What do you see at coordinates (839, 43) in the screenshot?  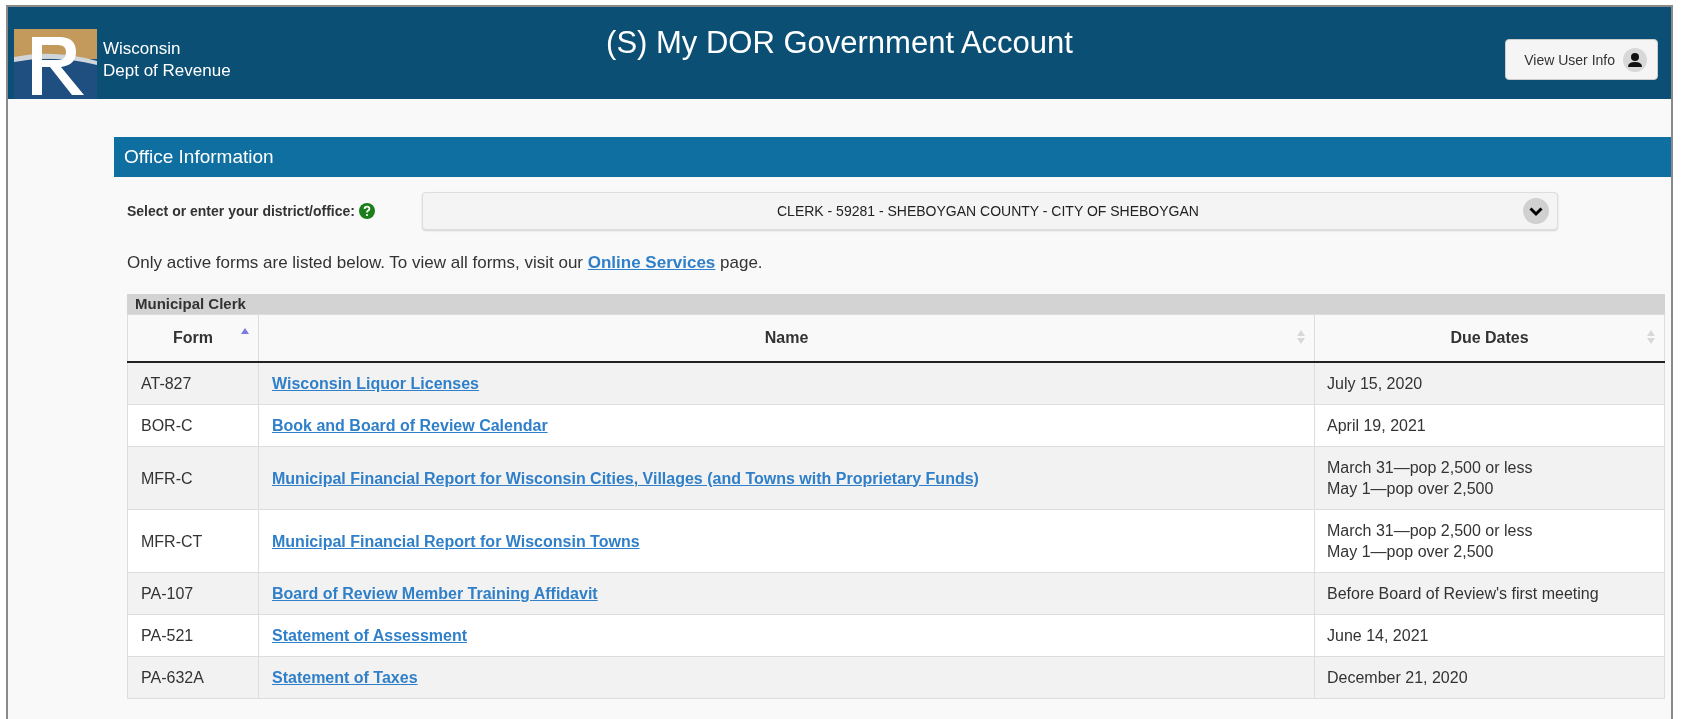 I see `page-title: (S) My DOR Government Account` at bounding box center [839, 43].